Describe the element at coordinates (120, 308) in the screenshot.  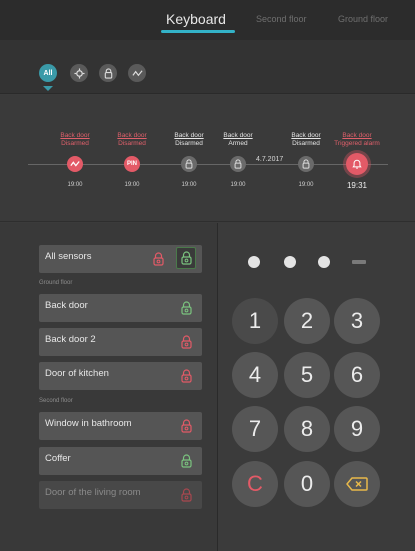
I see `sensor-row: Back door` at that location.